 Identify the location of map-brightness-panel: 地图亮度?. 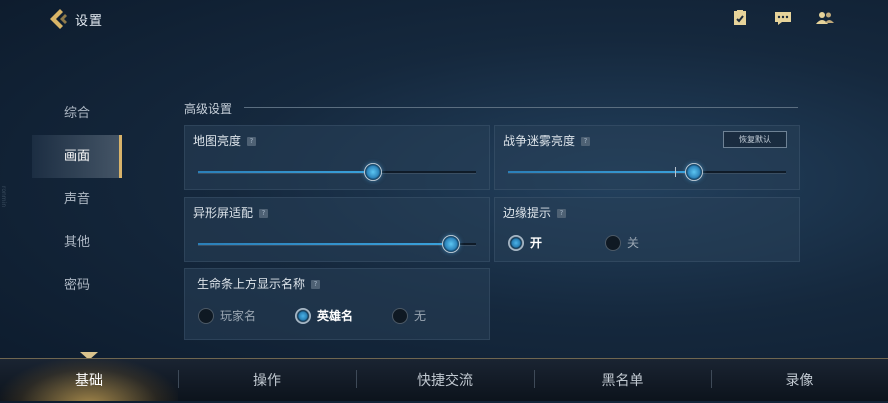
(337, 157).